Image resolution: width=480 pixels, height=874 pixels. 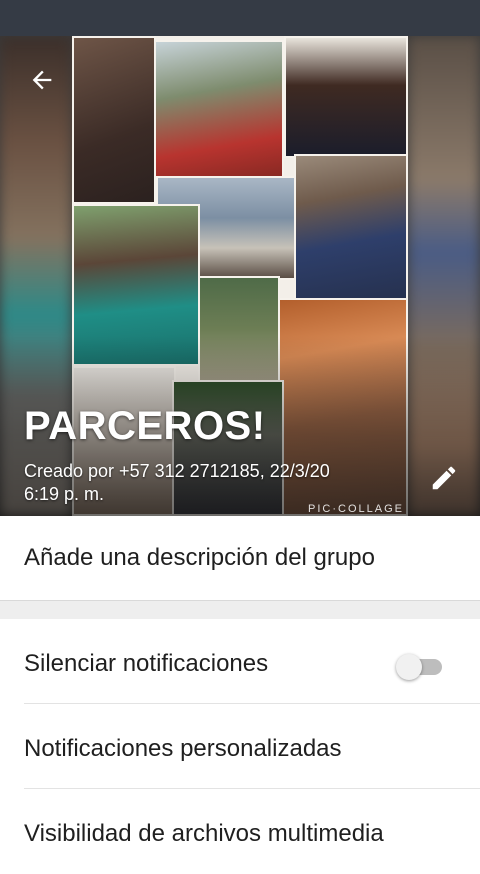 I want to click on group-name: PARCEROS!, so click(x=145, y=426).